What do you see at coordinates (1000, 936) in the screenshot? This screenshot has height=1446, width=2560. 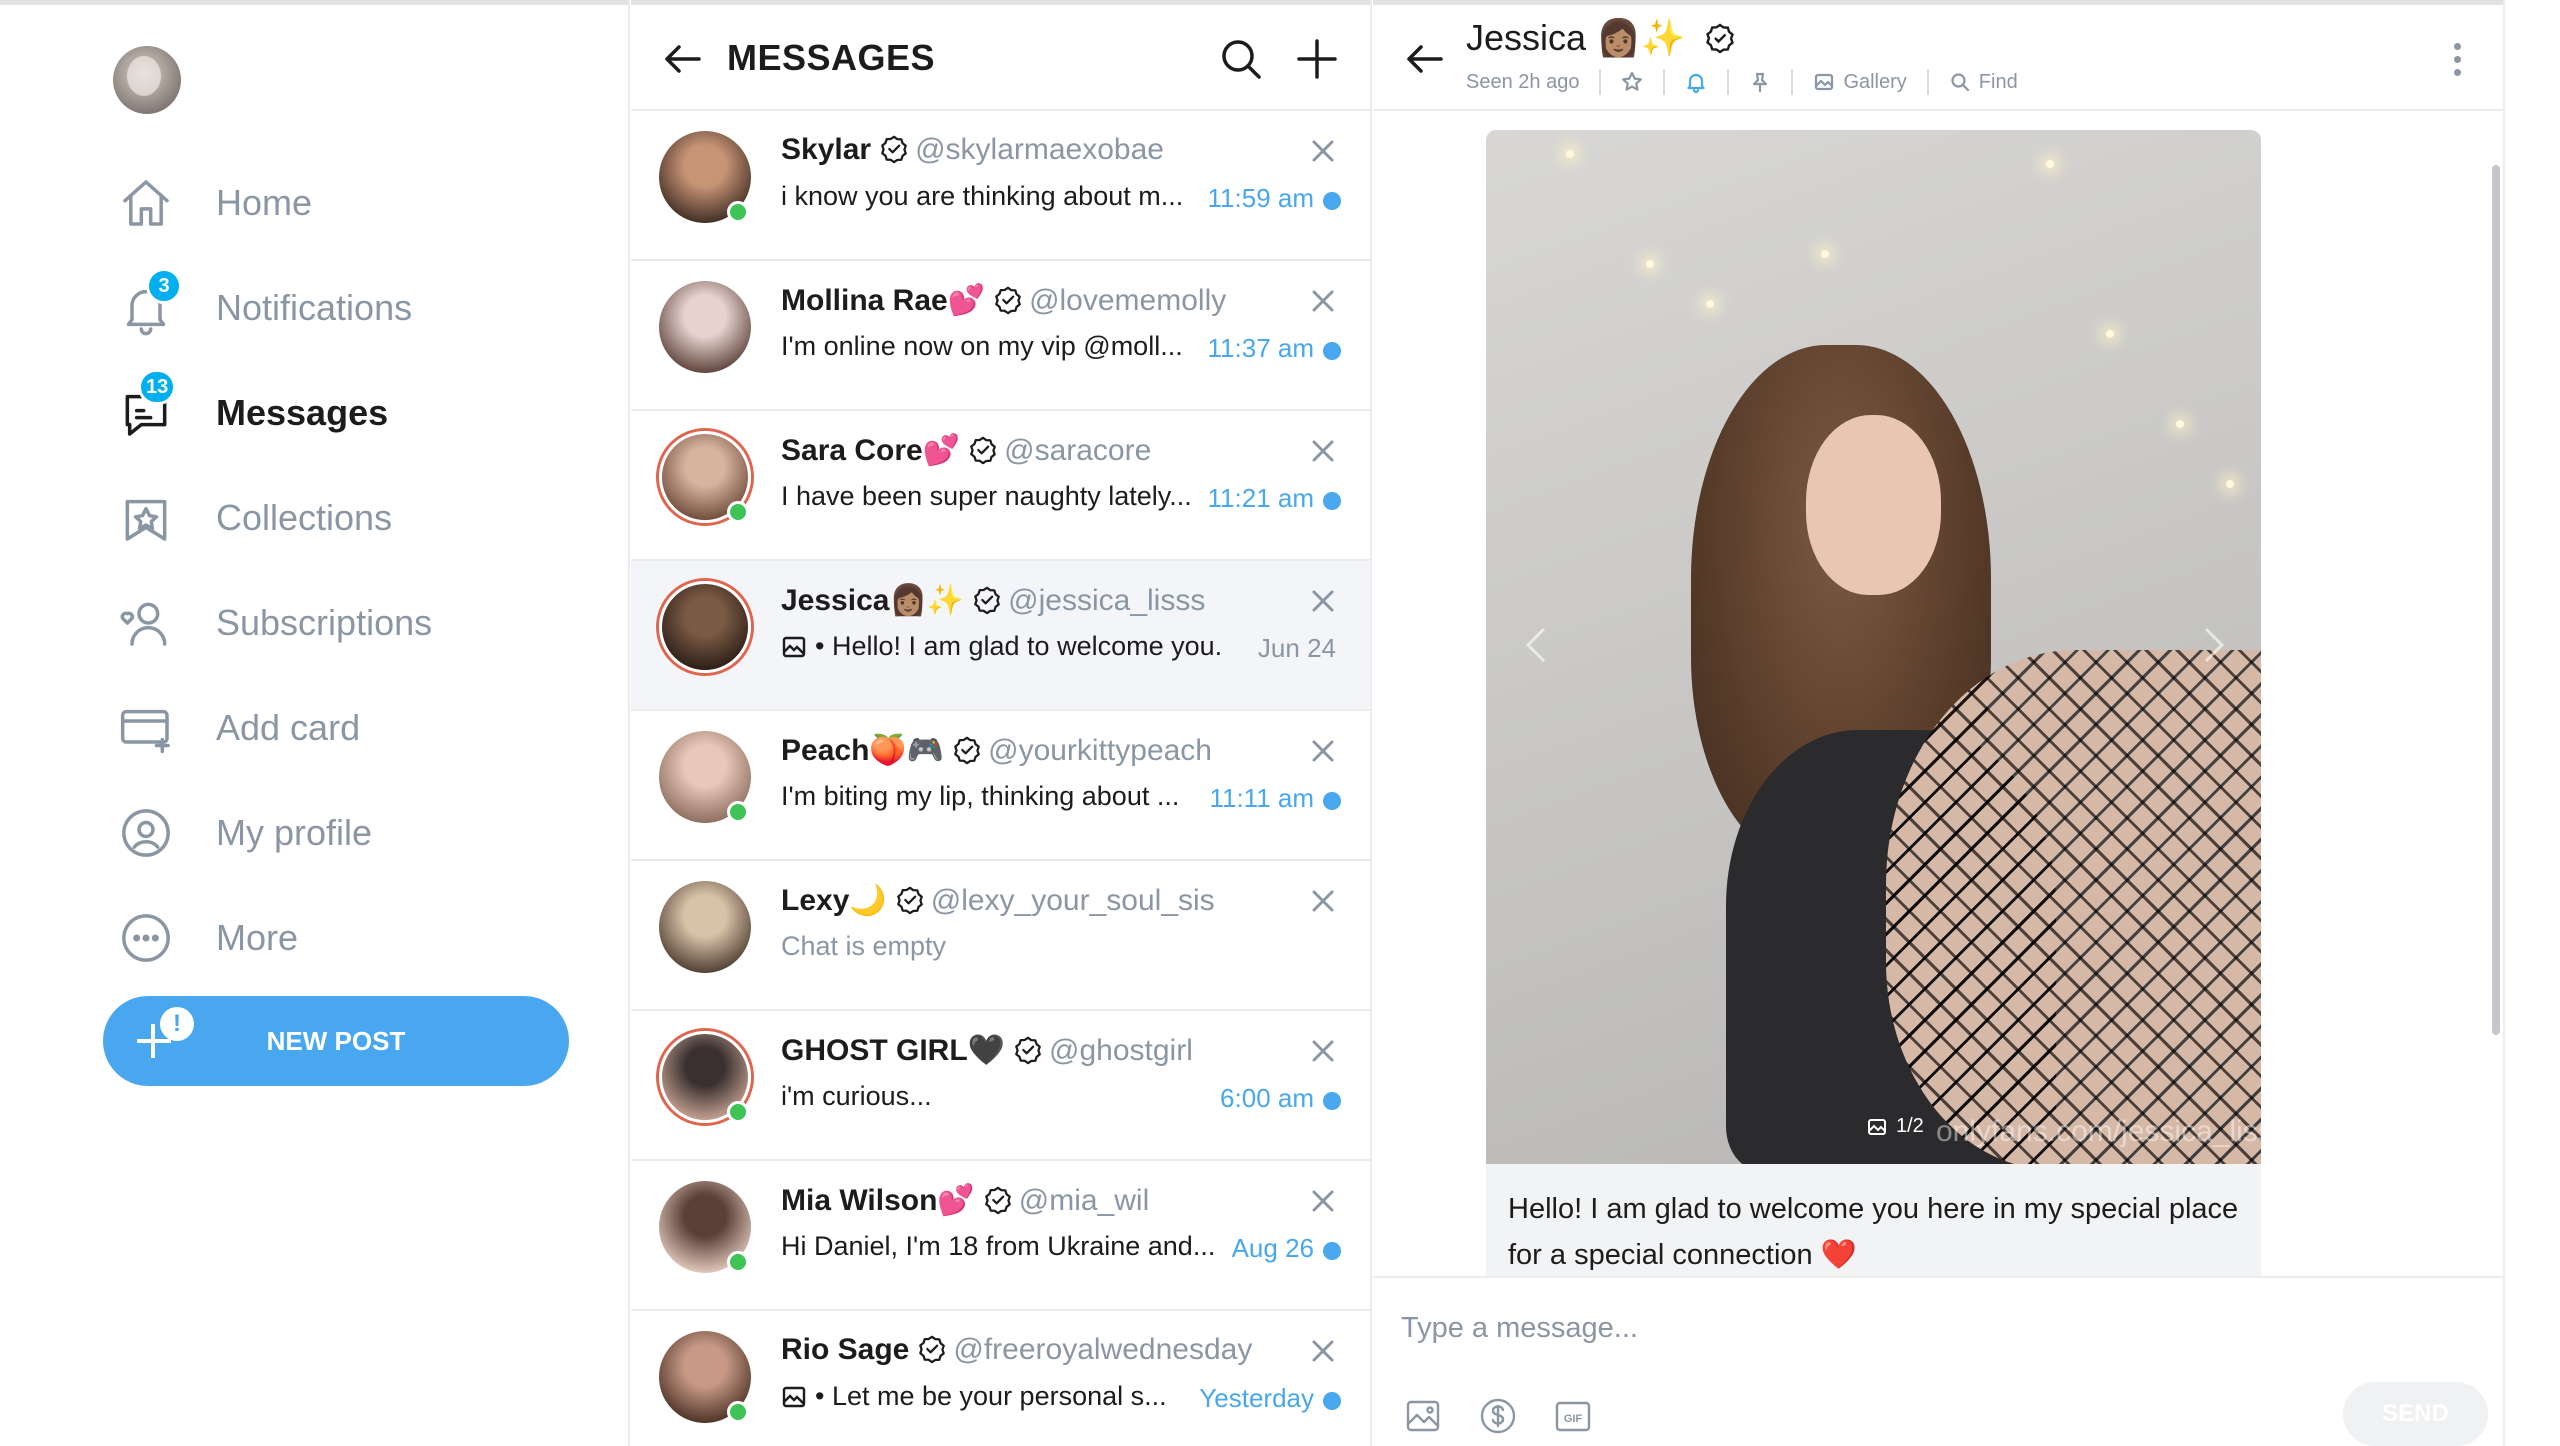 I see `chat-row: Lexy🌙 @lexy_your_soul_sis Chat is empty` at bounding box center [1000, 936].